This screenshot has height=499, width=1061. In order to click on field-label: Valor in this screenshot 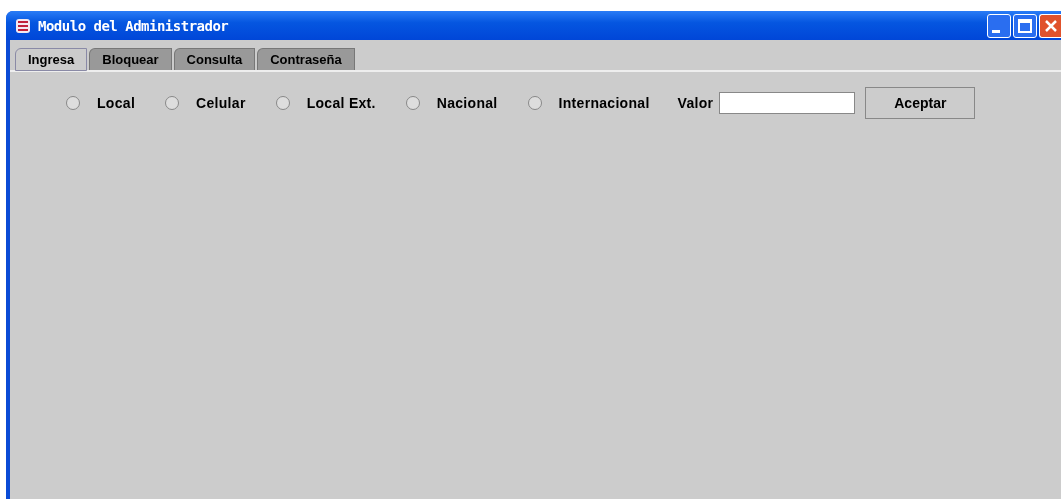, I will do `click(695, 103)`.